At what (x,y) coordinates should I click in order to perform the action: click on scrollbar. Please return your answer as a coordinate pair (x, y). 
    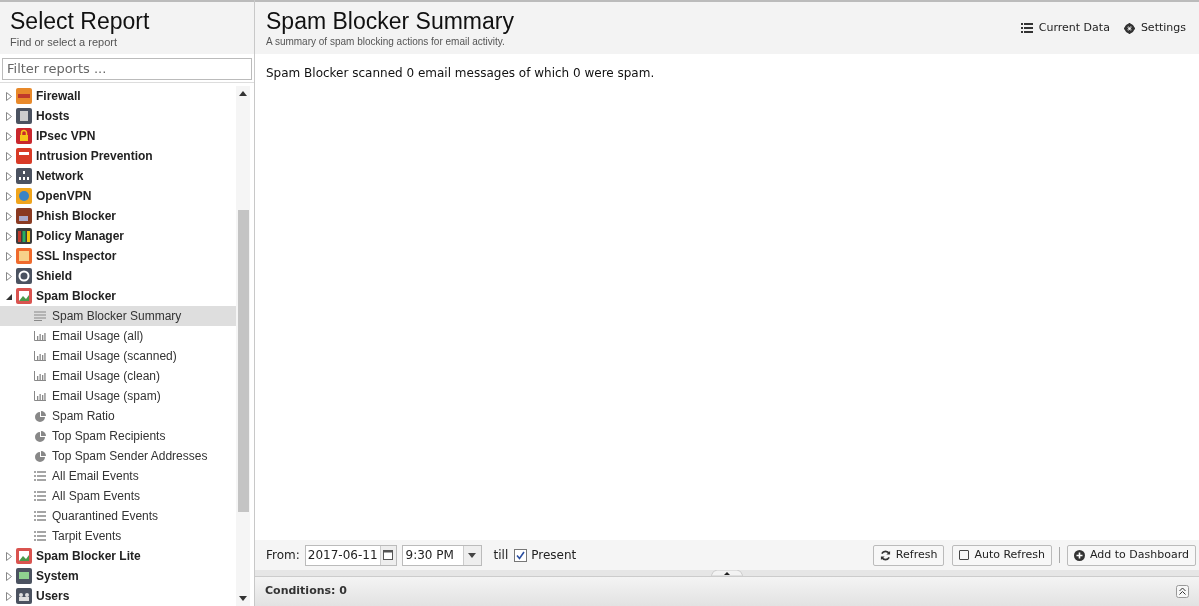
    Looking at the image, I should click on (243, 346).